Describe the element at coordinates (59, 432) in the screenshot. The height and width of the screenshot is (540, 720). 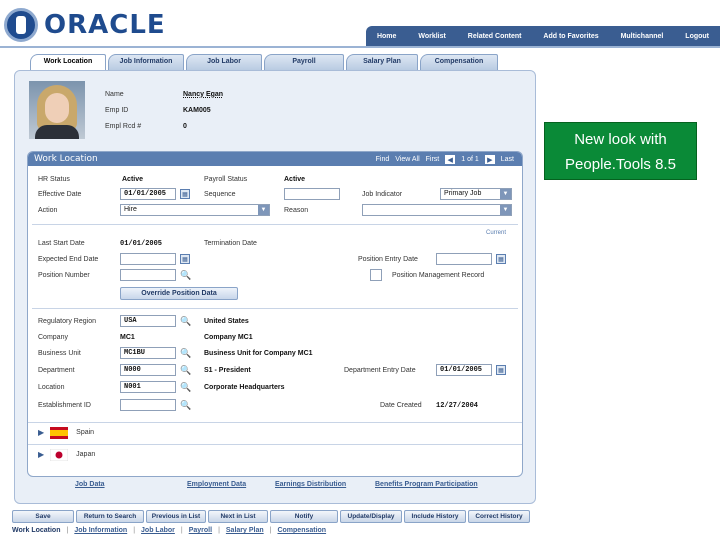
I see `spain-flag-icon` at that location.